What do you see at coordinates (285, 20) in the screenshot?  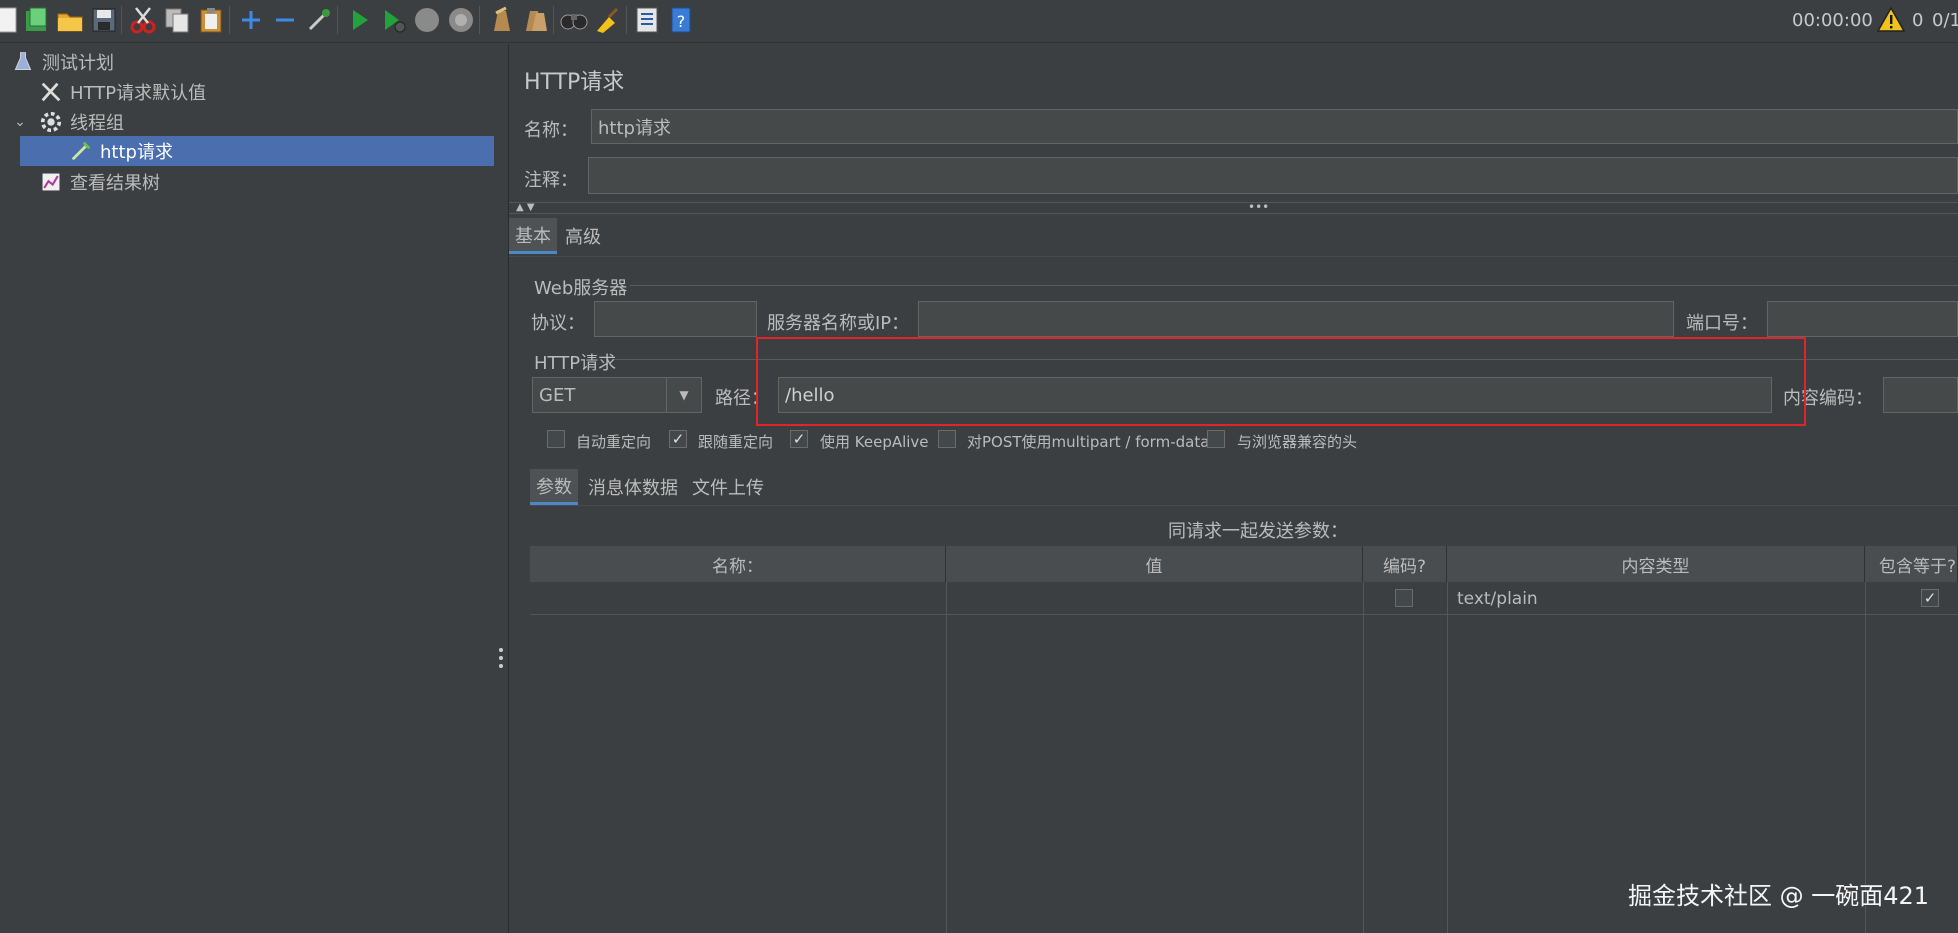 I see `collapse-all-icon` at bounding box center [285, 20].